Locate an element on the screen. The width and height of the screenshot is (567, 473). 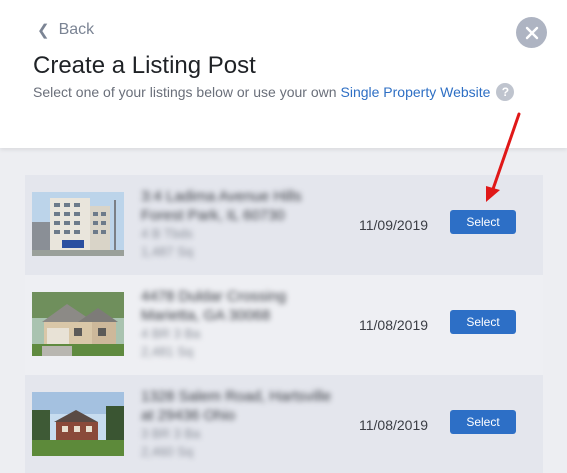
listing-meta-line2: 2,481 Sq is located at coordinates (167, 351).